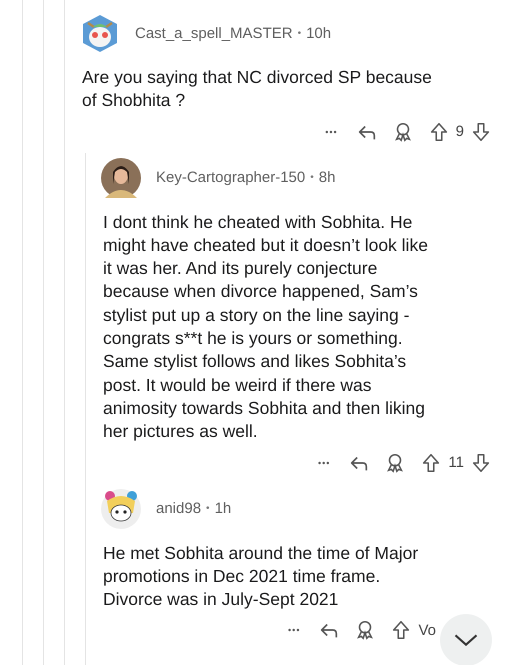 This screenshot has width=512, height=665. Describe the element at coordinates (456, 463) in the screenshot. I see `vote-count: 11` at that location.